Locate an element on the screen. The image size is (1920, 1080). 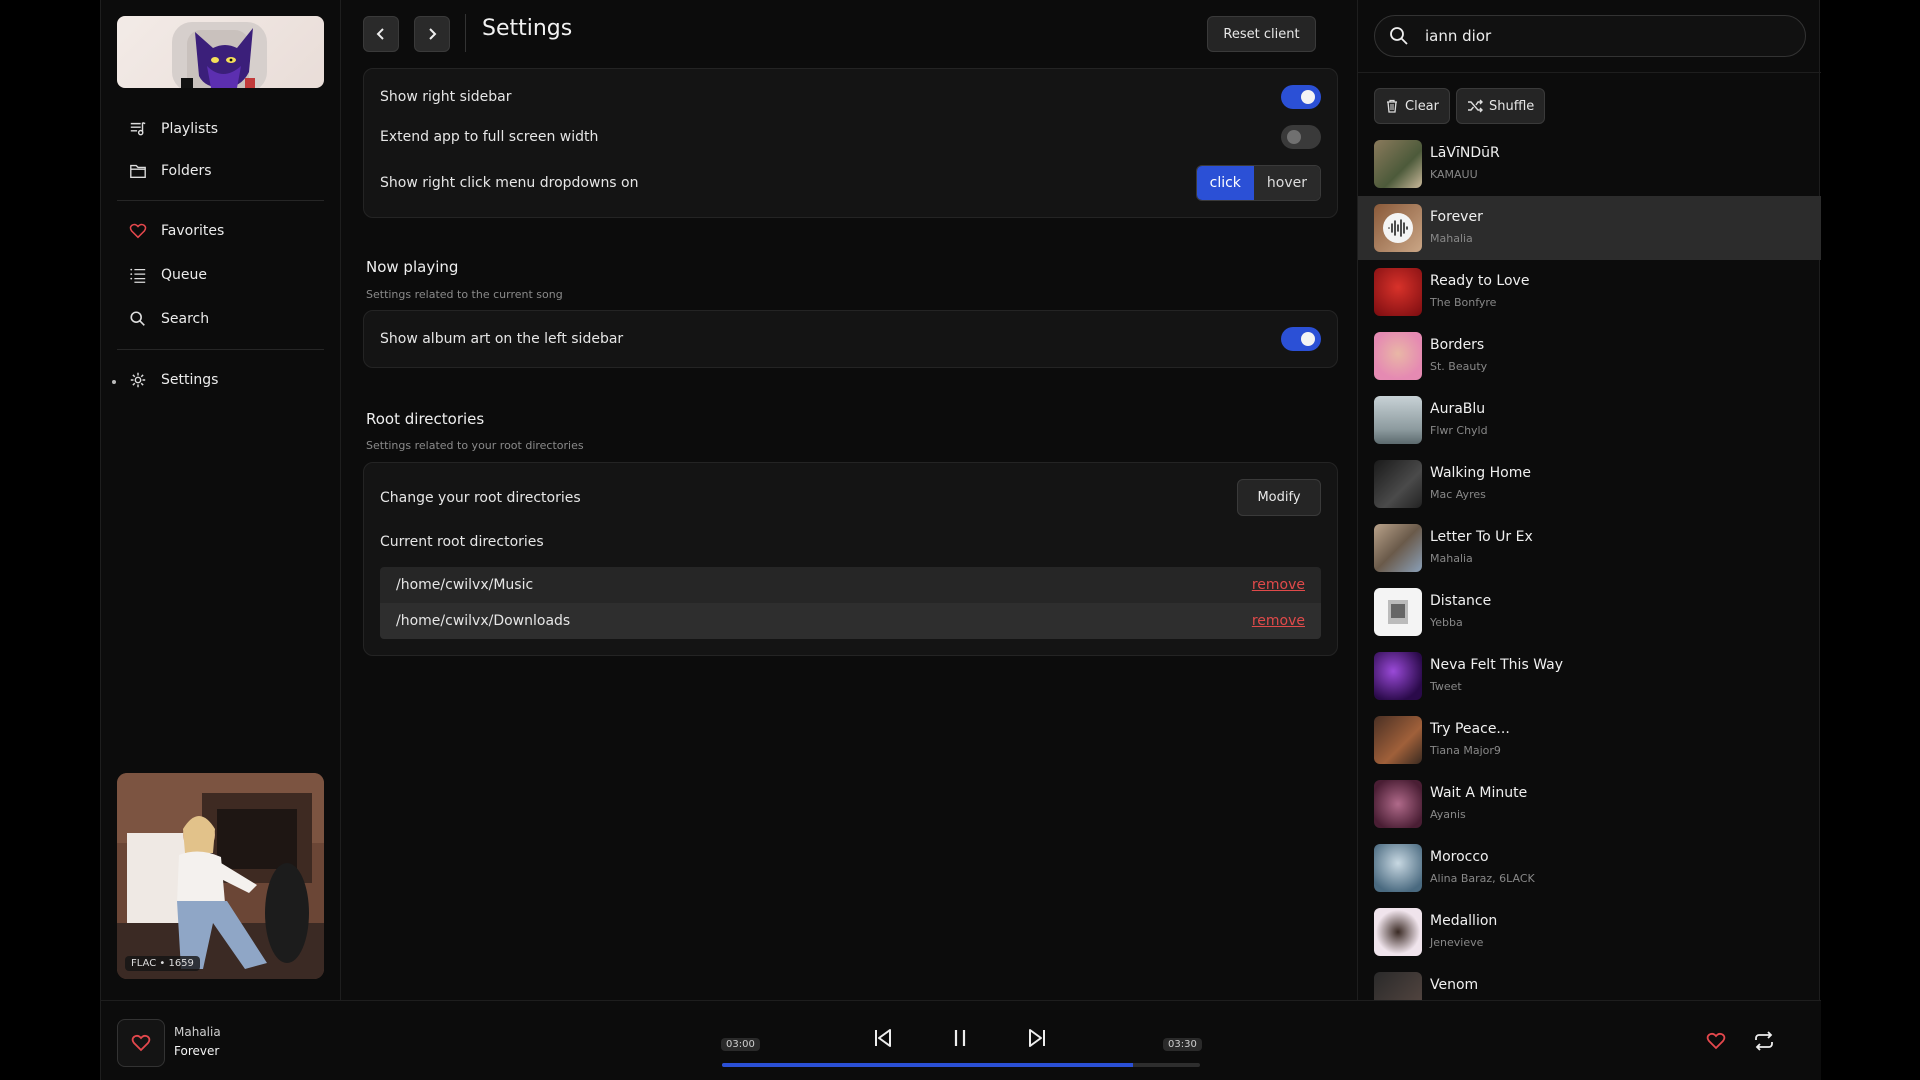
root-dir-row: /home/cwilvx/Downloads remove is located at coordinates (850, 621).